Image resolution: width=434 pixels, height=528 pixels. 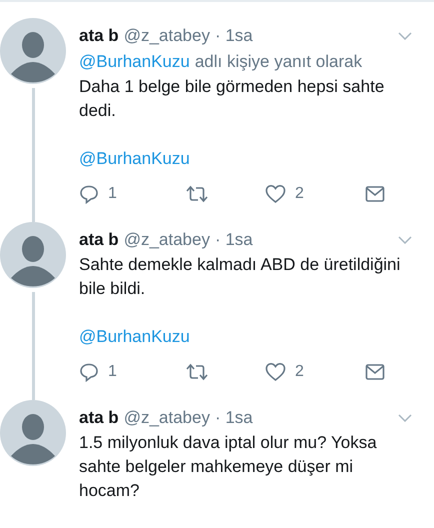 I want to click on reply-context: adlı kişiye yanıt olarak, so click(x=278, y=62).